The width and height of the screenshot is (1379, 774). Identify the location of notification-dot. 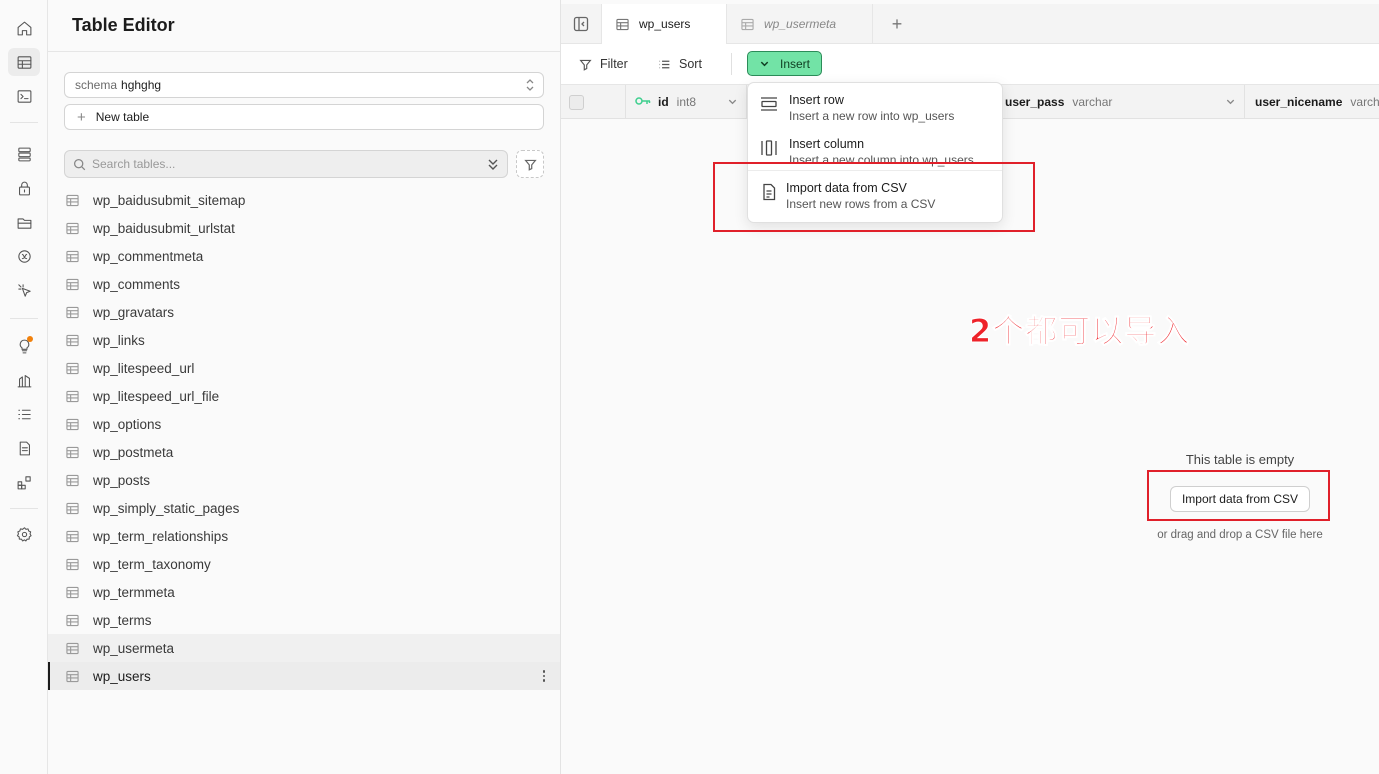
(30, 339).